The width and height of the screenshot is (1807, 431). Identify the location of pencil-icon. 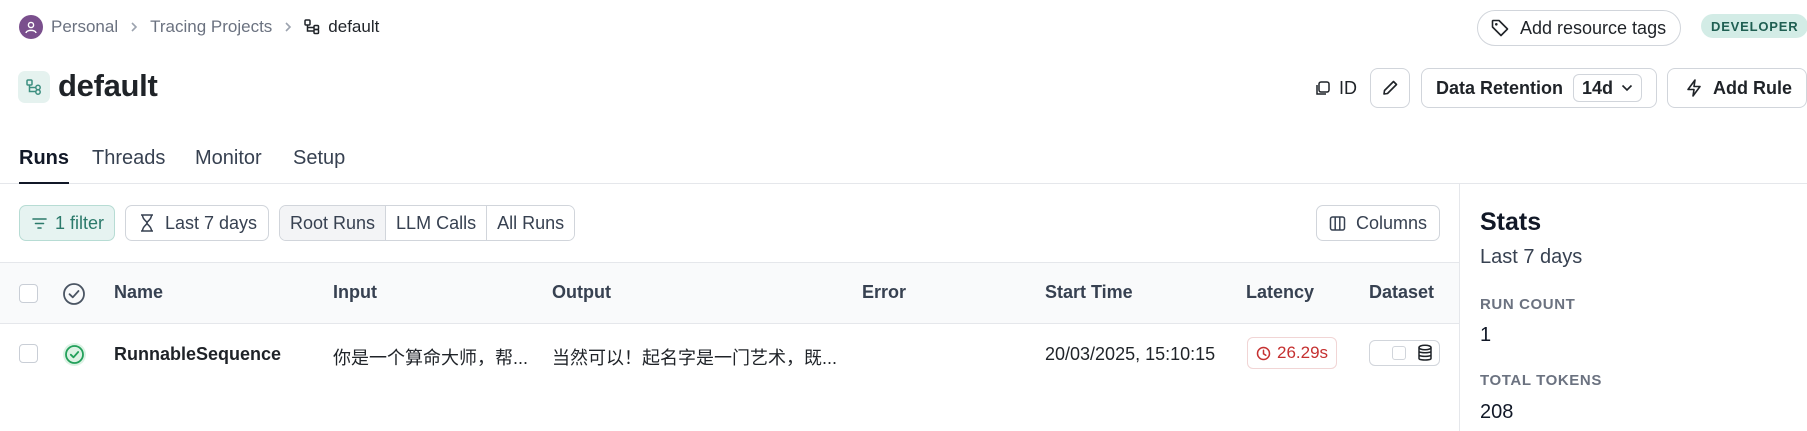
(1390, 87).